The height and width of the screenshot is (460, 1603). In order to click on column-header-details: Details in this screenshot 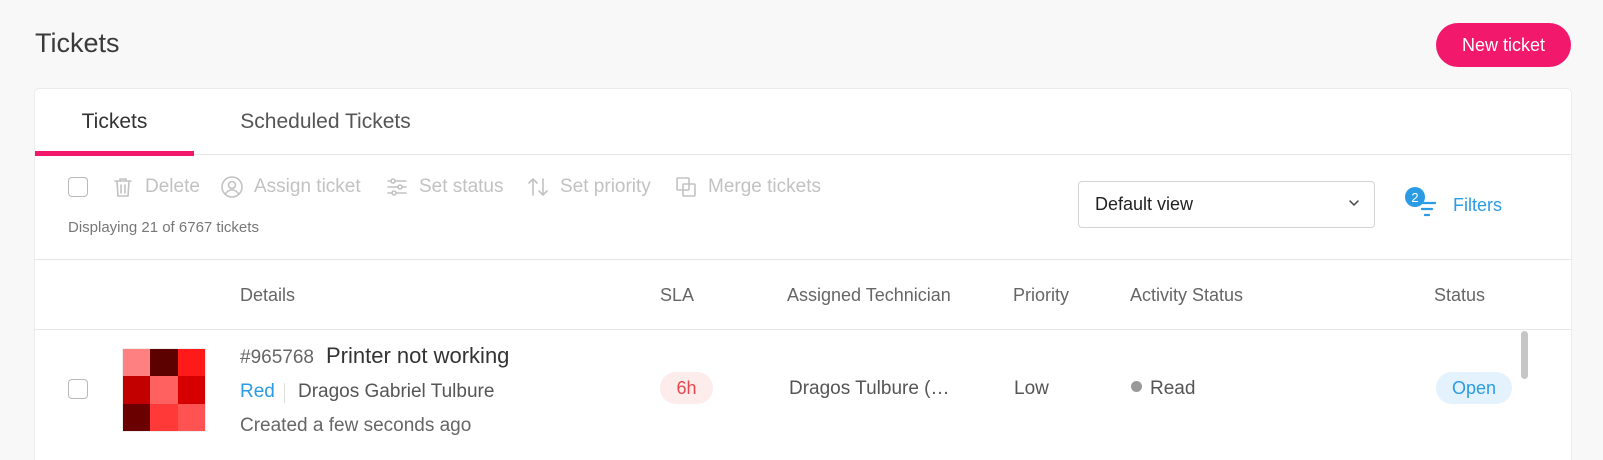, I will do `click(267, 295)`.